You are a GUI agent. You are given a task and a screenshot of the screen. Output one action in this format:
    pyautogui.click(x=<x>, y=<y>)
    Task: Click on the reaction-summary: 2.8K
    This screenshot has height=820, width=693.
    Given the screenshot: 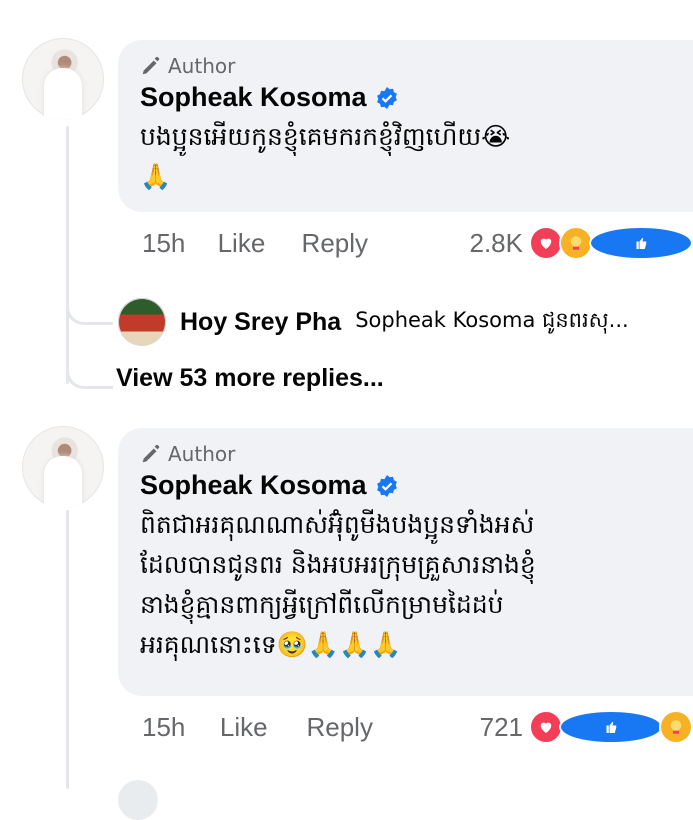 What is the action you would take?
    pyautogui.click(x=581, y=243)
    